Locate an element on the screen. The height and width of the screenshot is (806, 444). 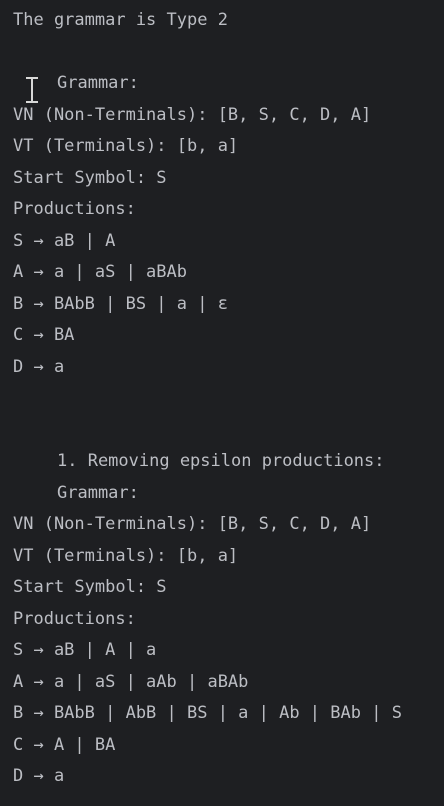
grammar-type-line: The grammar is Type 2 is located at coordinates (120, 20).